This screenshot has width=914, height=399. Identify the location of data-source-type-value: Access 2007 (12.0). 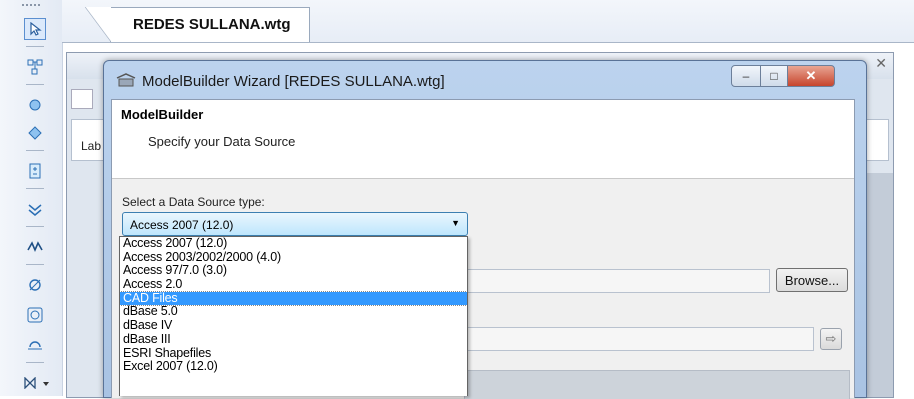
(182, 225).